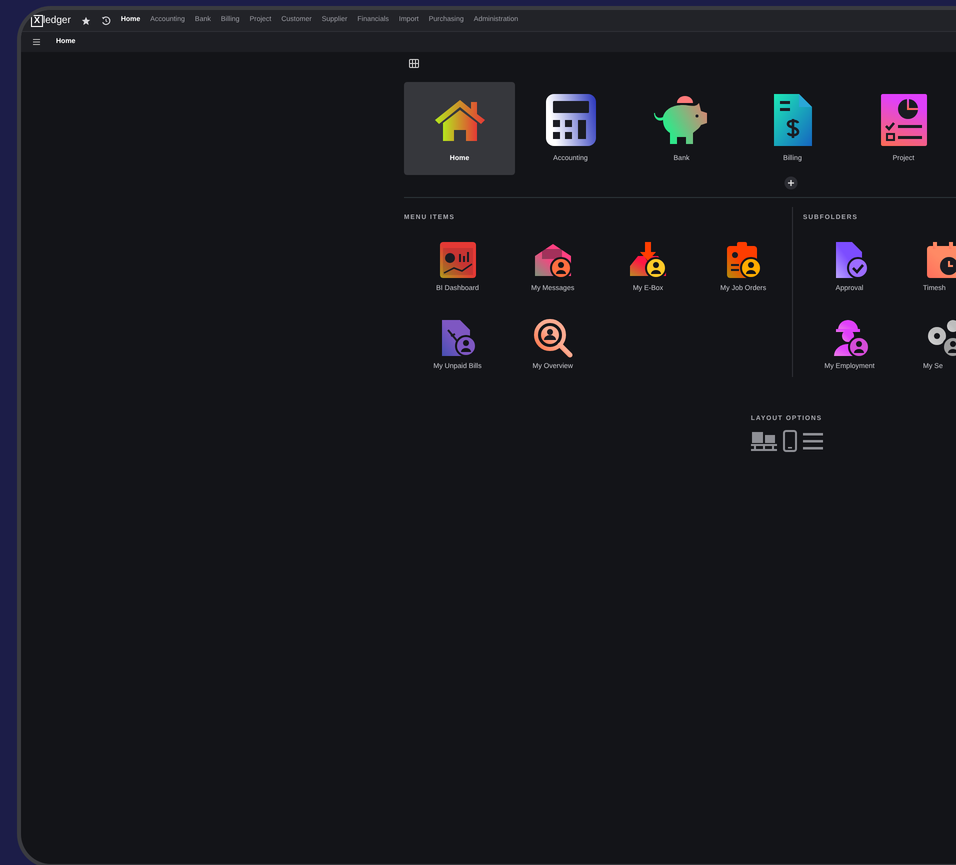 Image resolution: width=956 pixels, height=865 pixels. What do you see at coordinates (648, 260) in the screenshot?
I see `tray-download-person-icon` at bounding box center [648, 260].